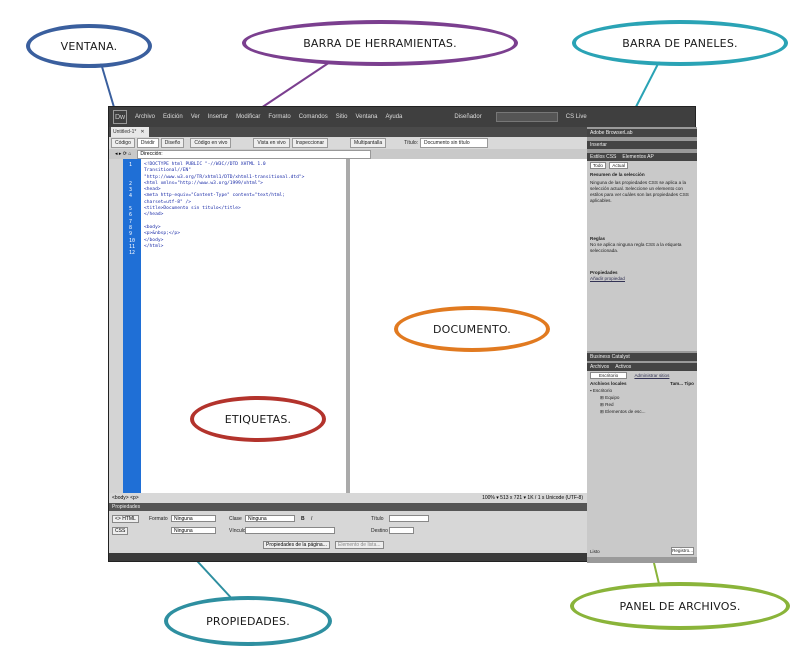 This screenshot has height=656, width=803. Describe the element at coordinates (125, 132) in the screenshot. I see `doc-tab-label: Untitled-1*` at that location.